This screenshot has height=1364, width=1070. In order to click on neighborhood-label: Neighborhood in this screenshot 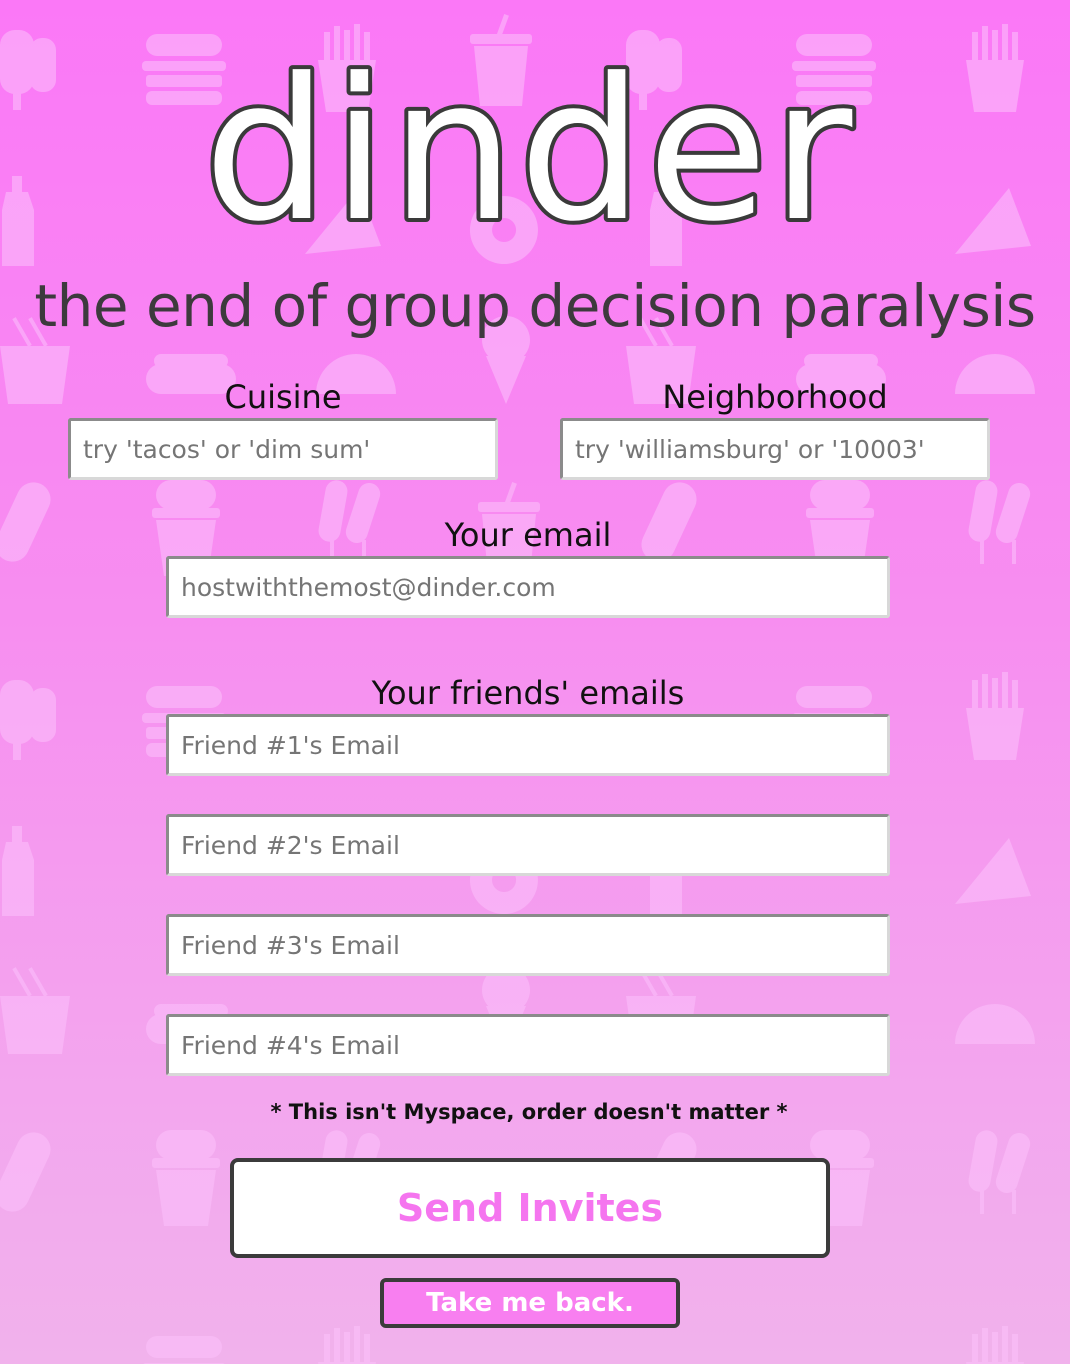, I will do `click(775, 397)`.